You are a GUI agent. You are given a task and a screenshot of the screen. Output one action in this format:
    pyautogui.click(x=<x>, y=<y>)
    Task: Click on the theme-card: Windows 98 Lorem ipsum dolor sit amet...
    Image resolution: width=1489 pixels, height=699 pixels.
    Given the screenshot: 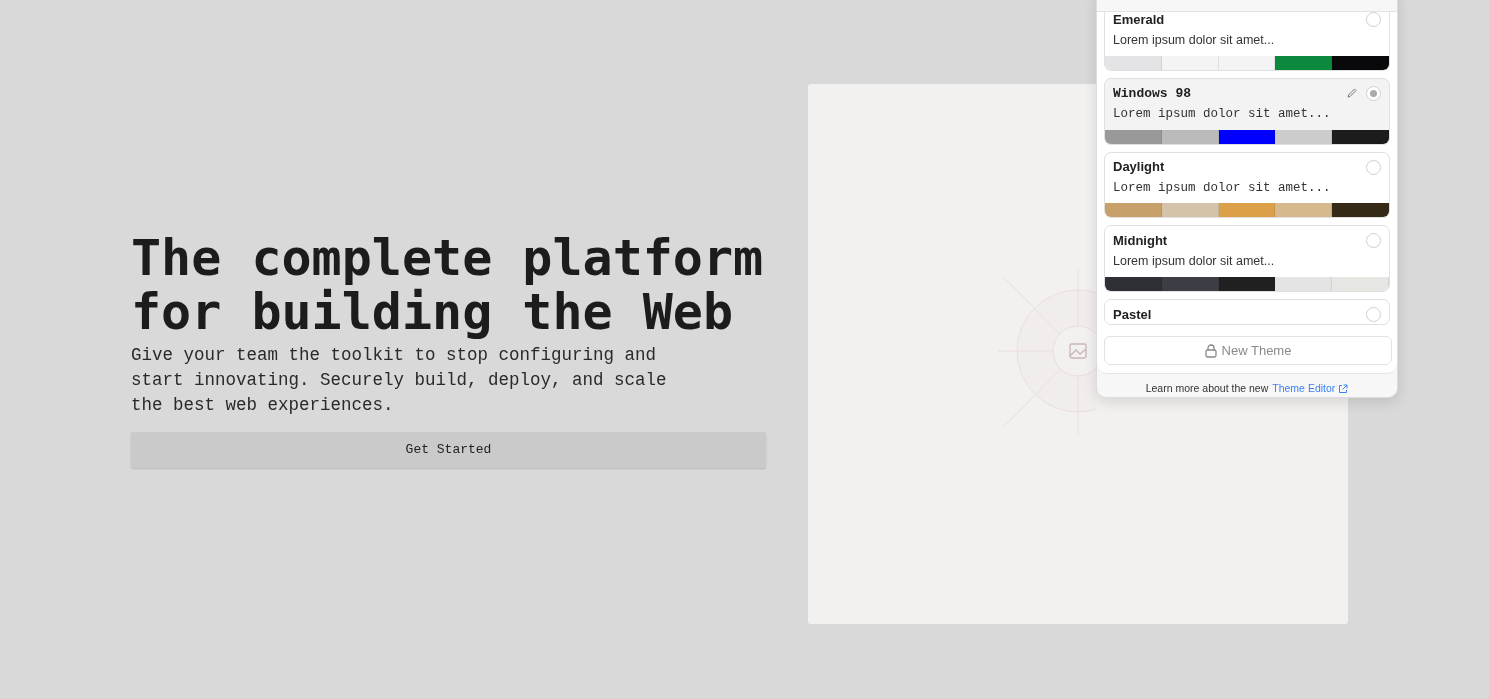 What is the action you would take?
    pyautogui.click(x=1247, y=111)
    